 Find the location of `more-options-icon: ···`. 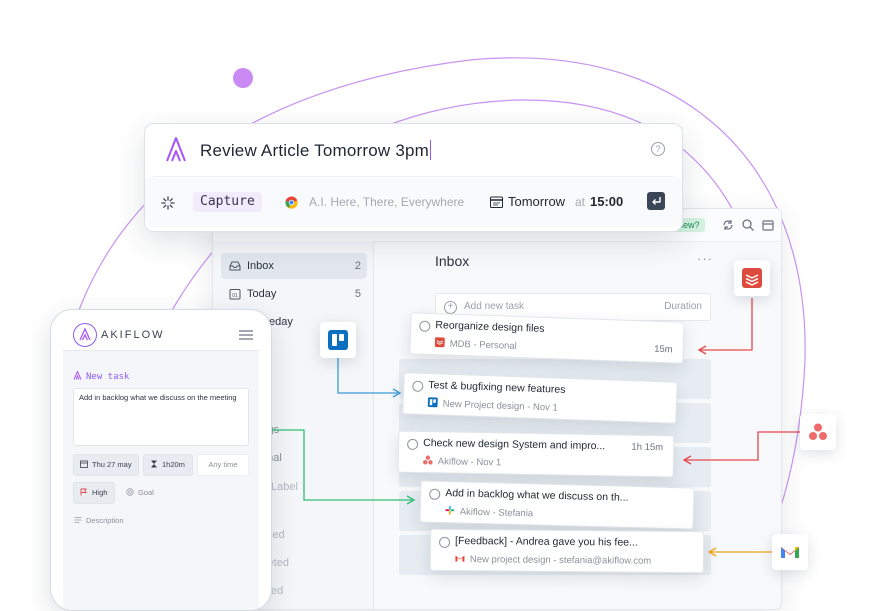

more-options-icon: ··· is located at coordinates (705, 258).